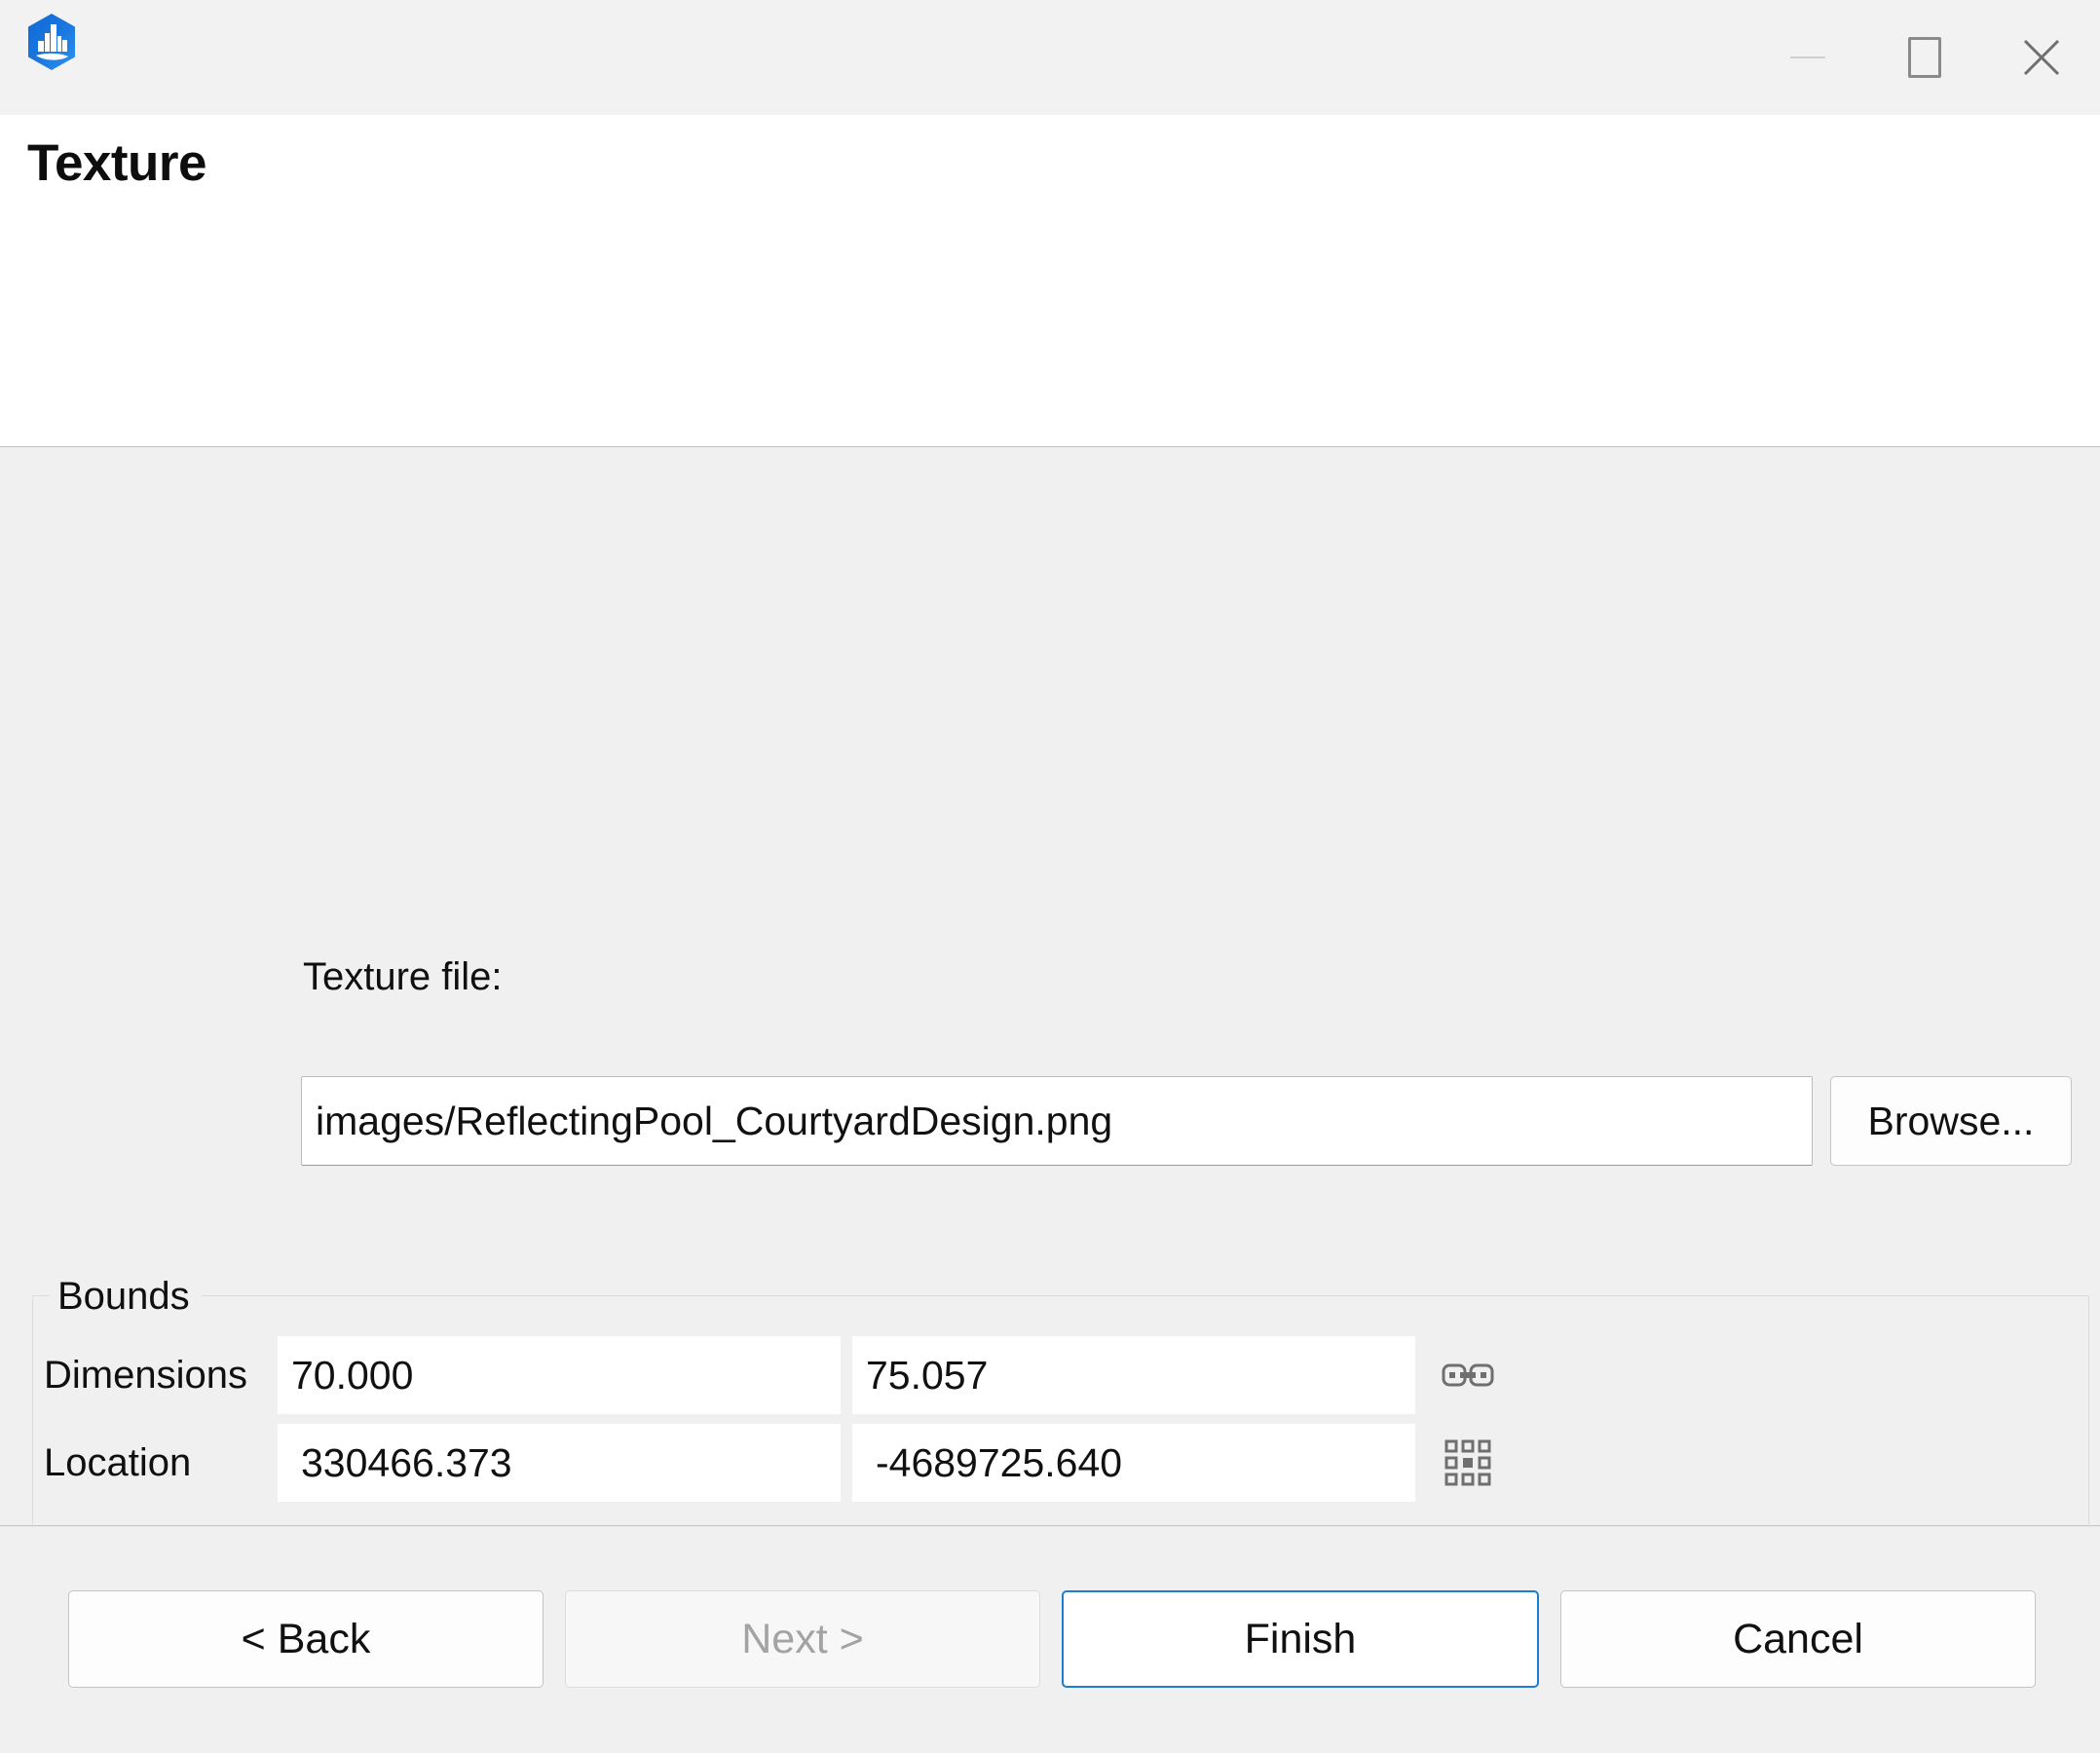 Image resolution: width=2100 pixels, height=1753 pixels. I want to click on cancel-button: Cancel, so click(1798, 1639).